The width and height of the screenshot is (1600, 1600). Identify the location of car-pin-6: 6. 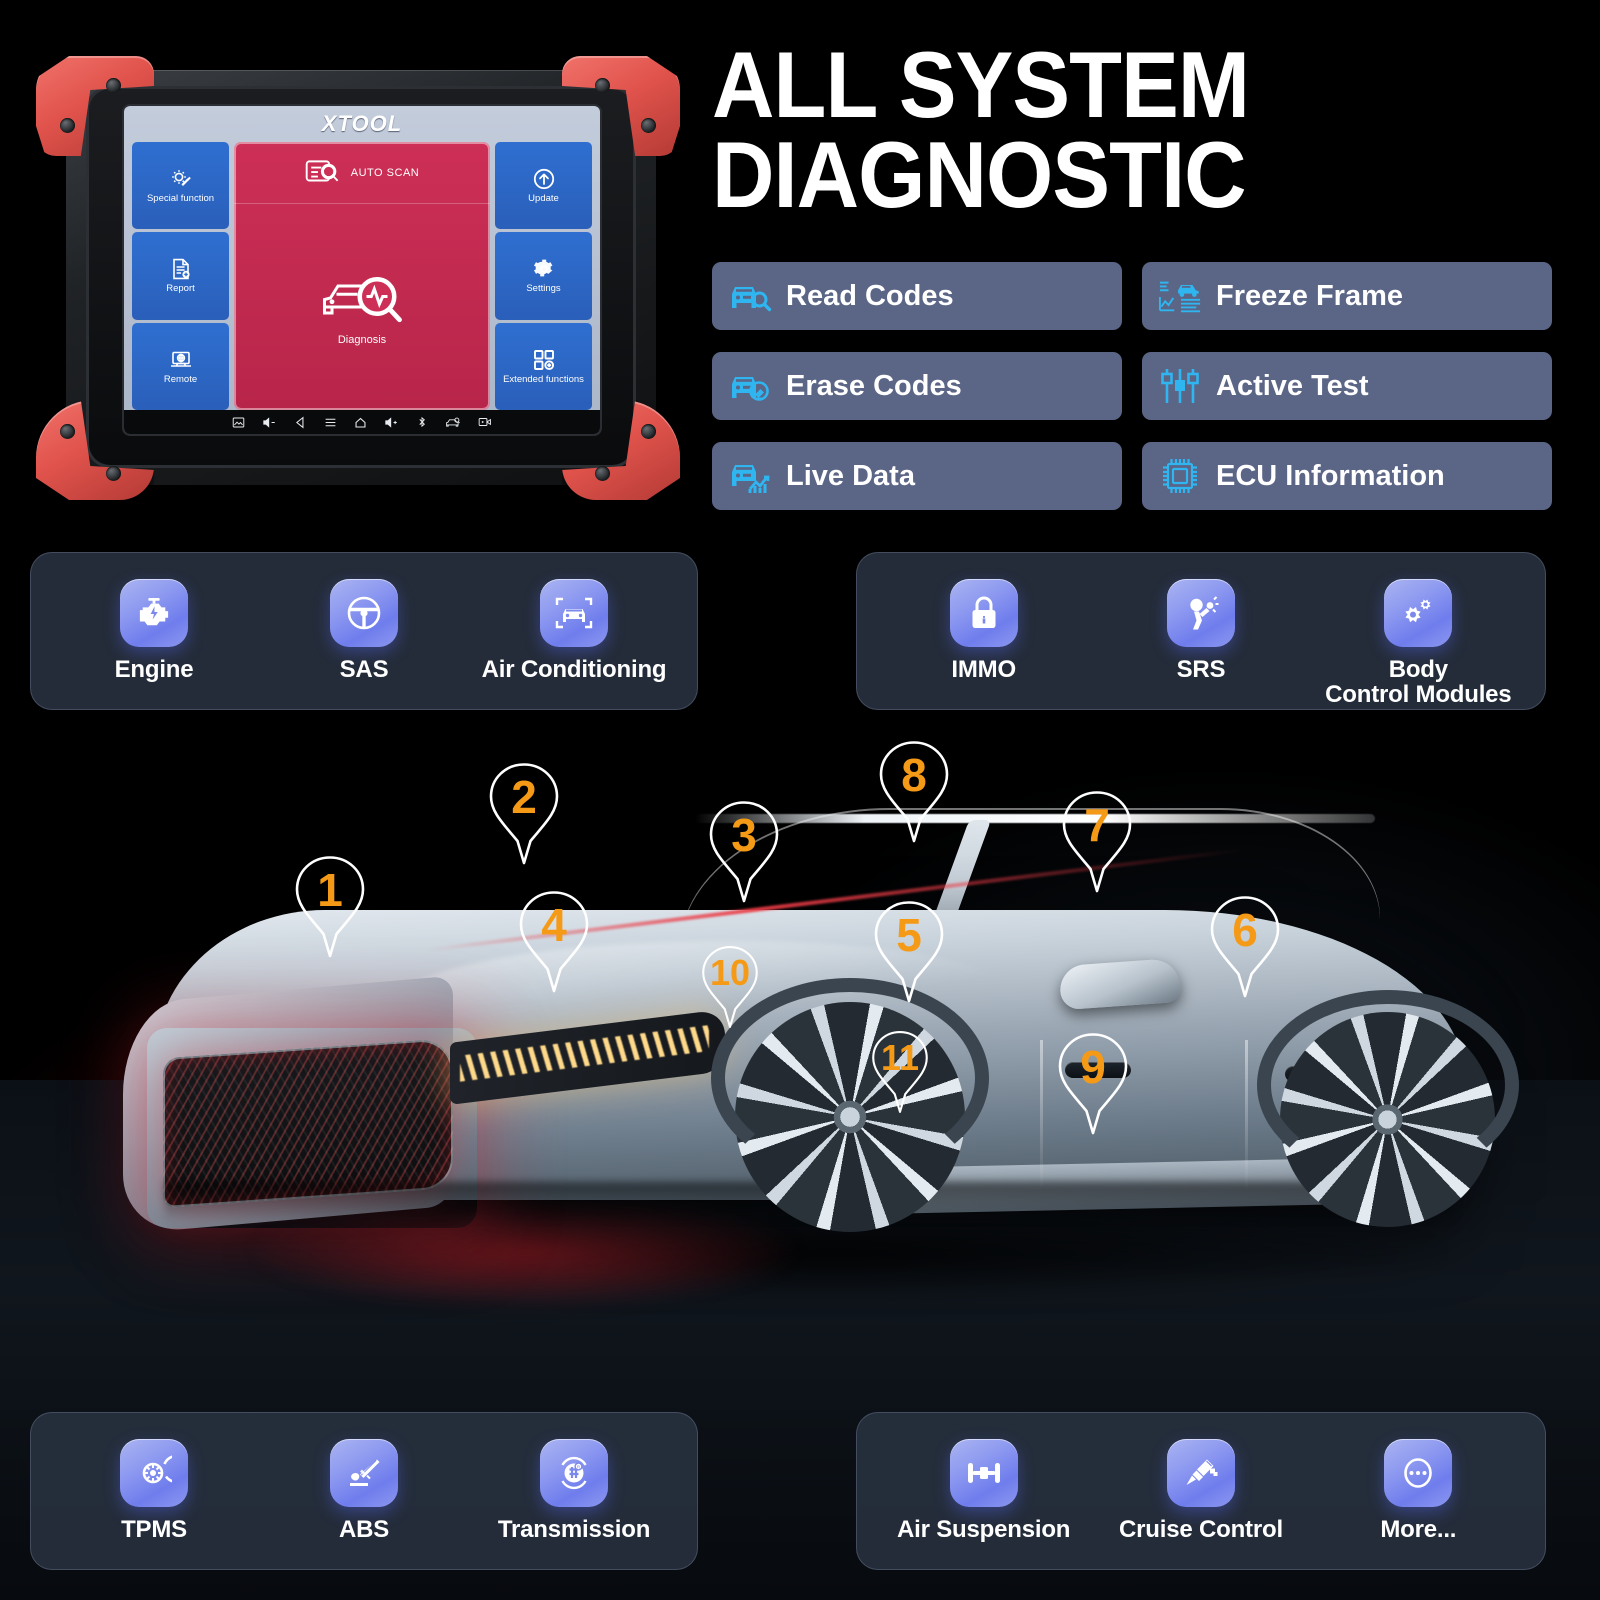
(1245, 947).